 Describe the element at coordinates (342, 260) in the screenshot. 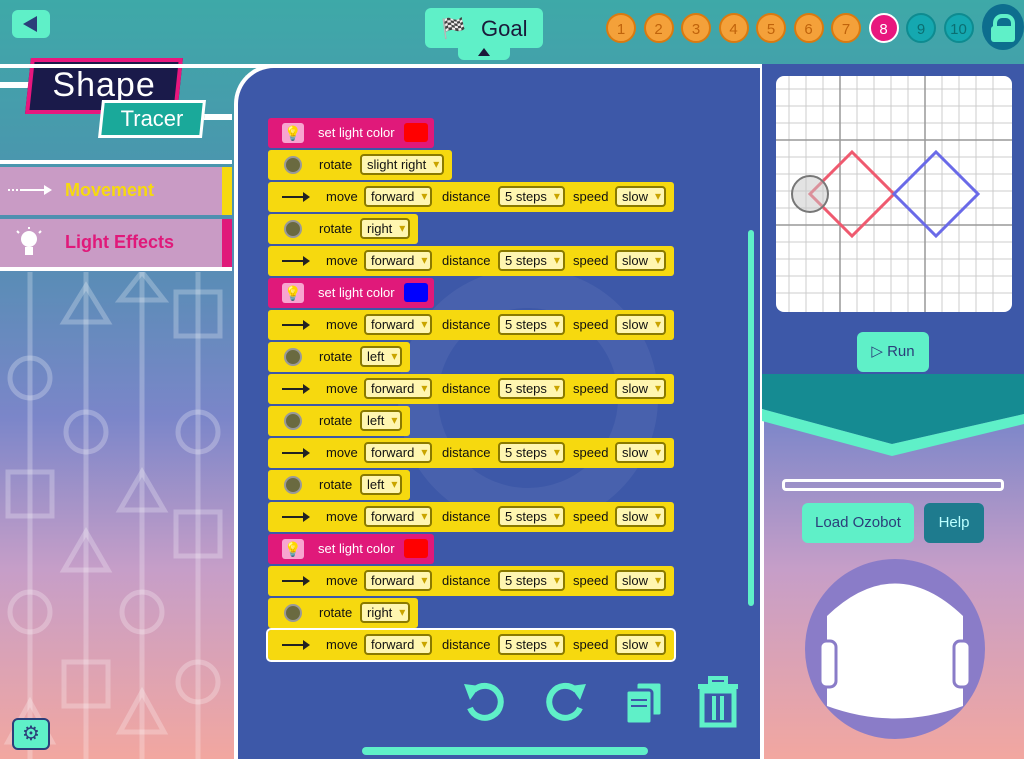

I see `block-label: move` at that location.